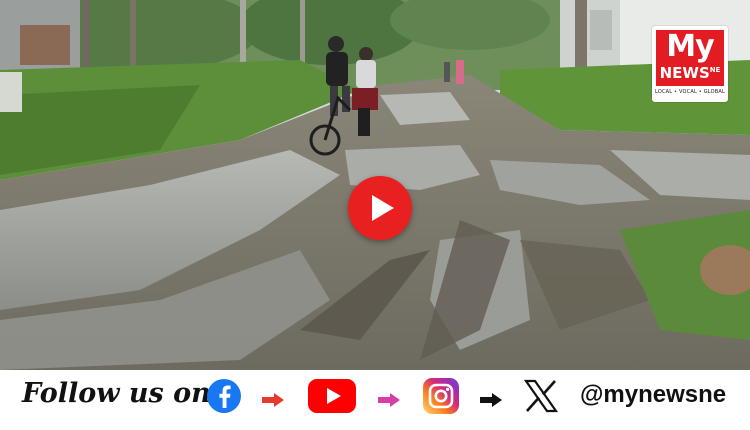  I want to click on instagram-icon, so click(441, 396).